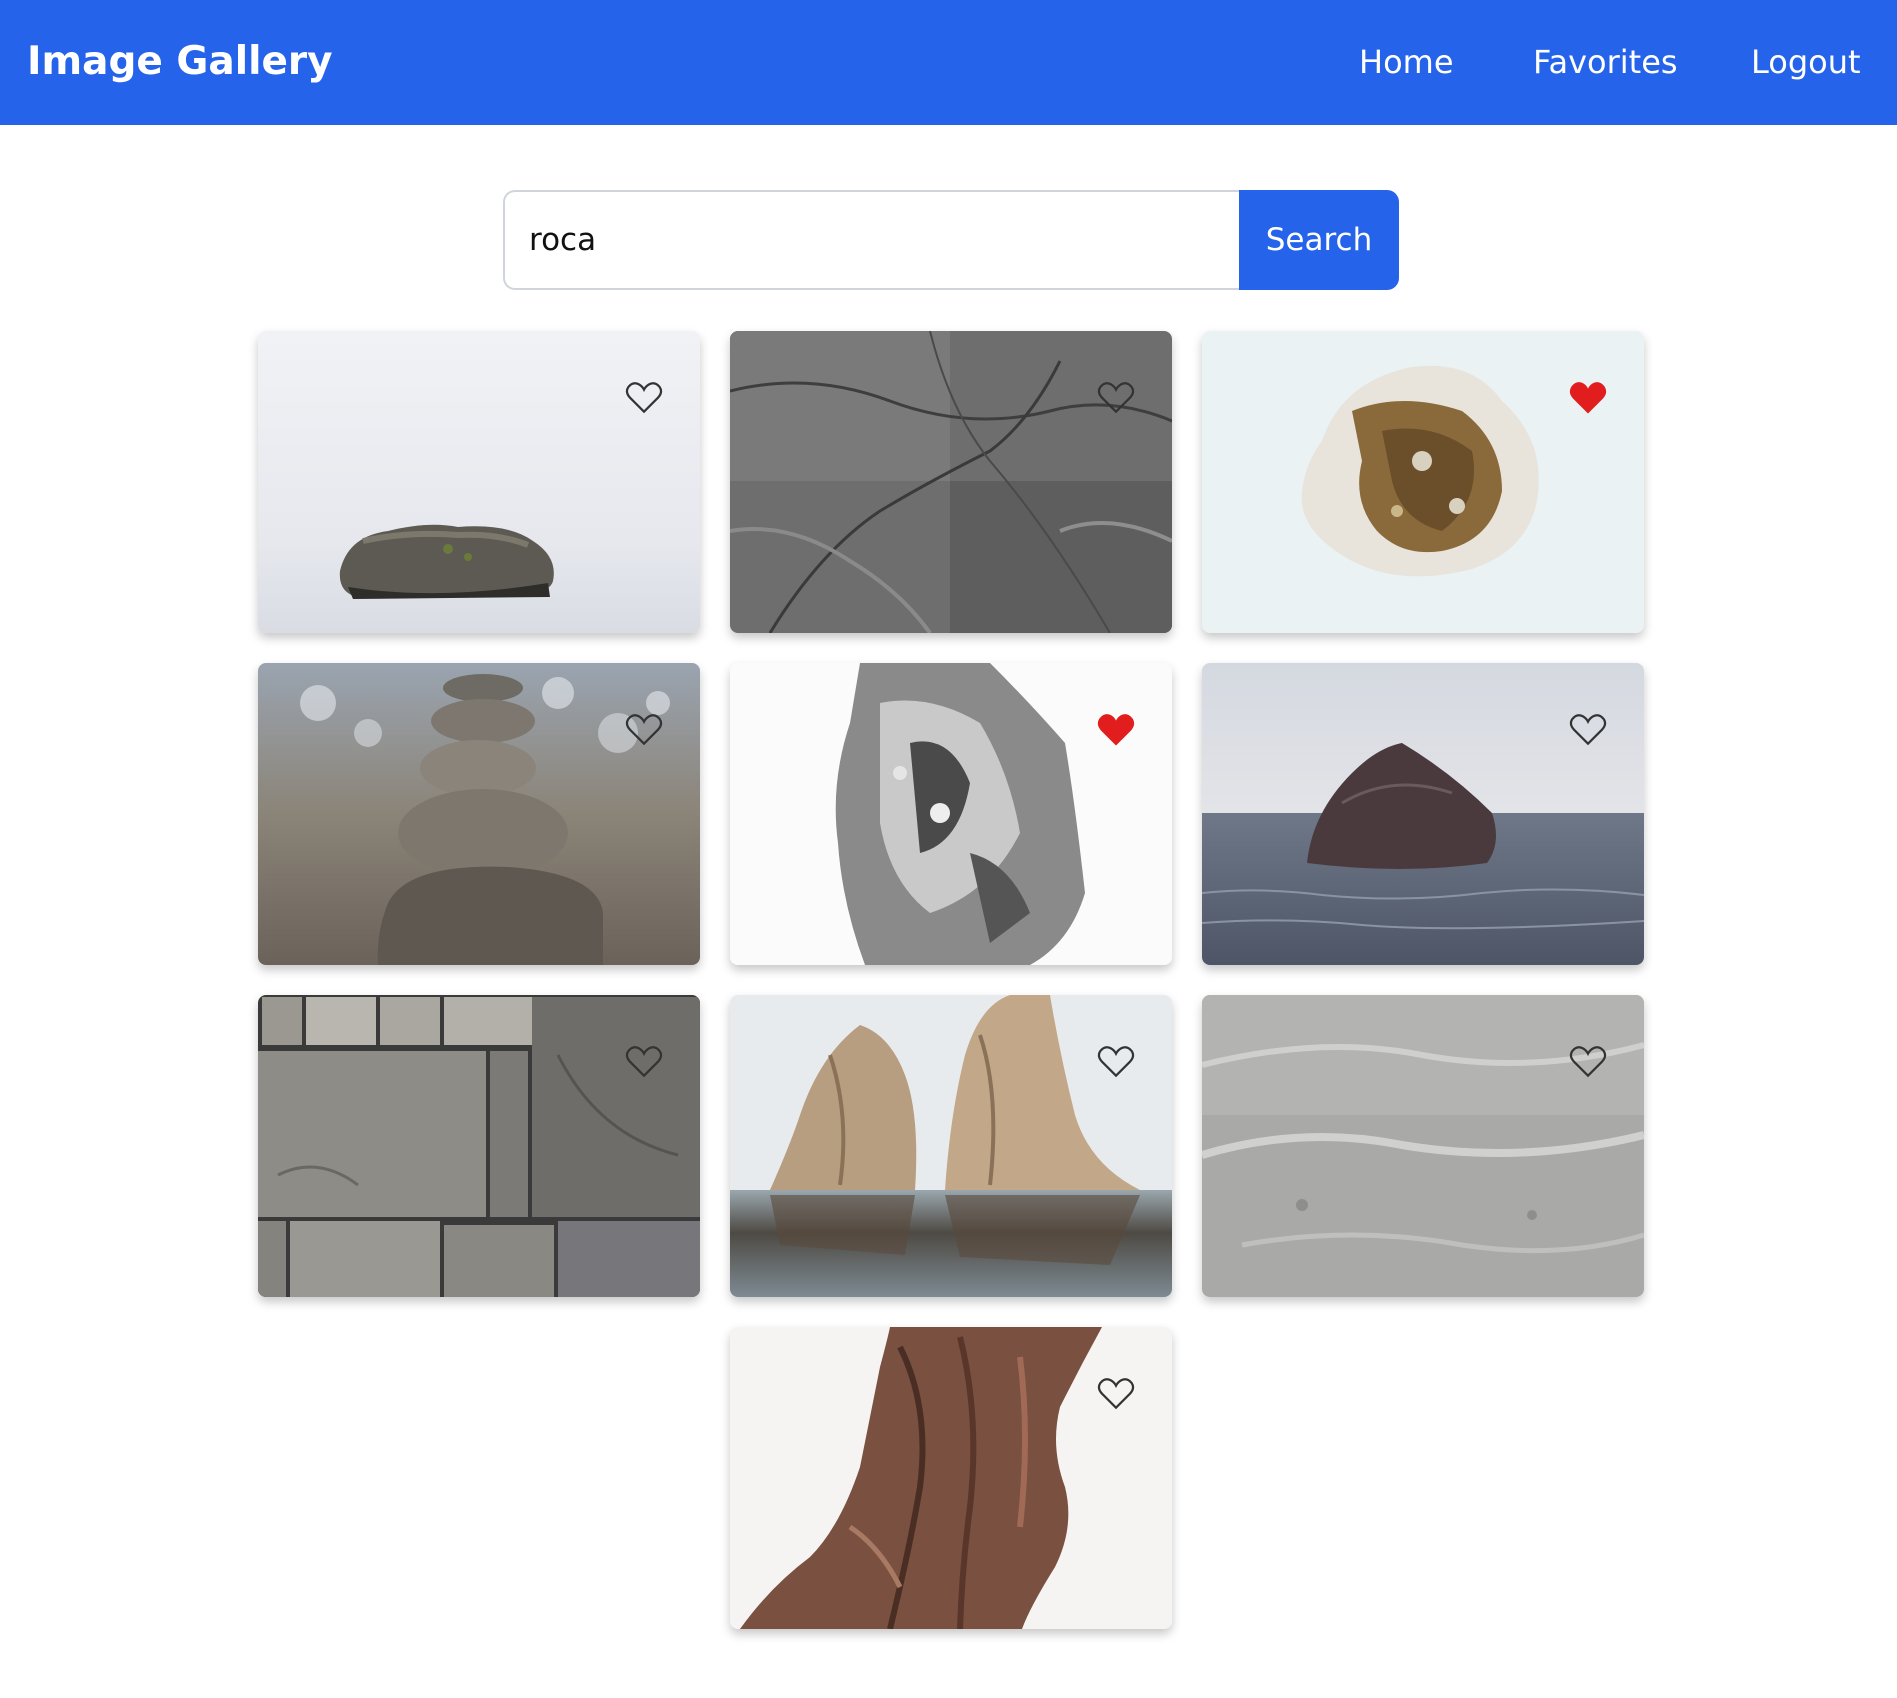  I want to click on nav-link-logout: Logout, so click(1806, 62).